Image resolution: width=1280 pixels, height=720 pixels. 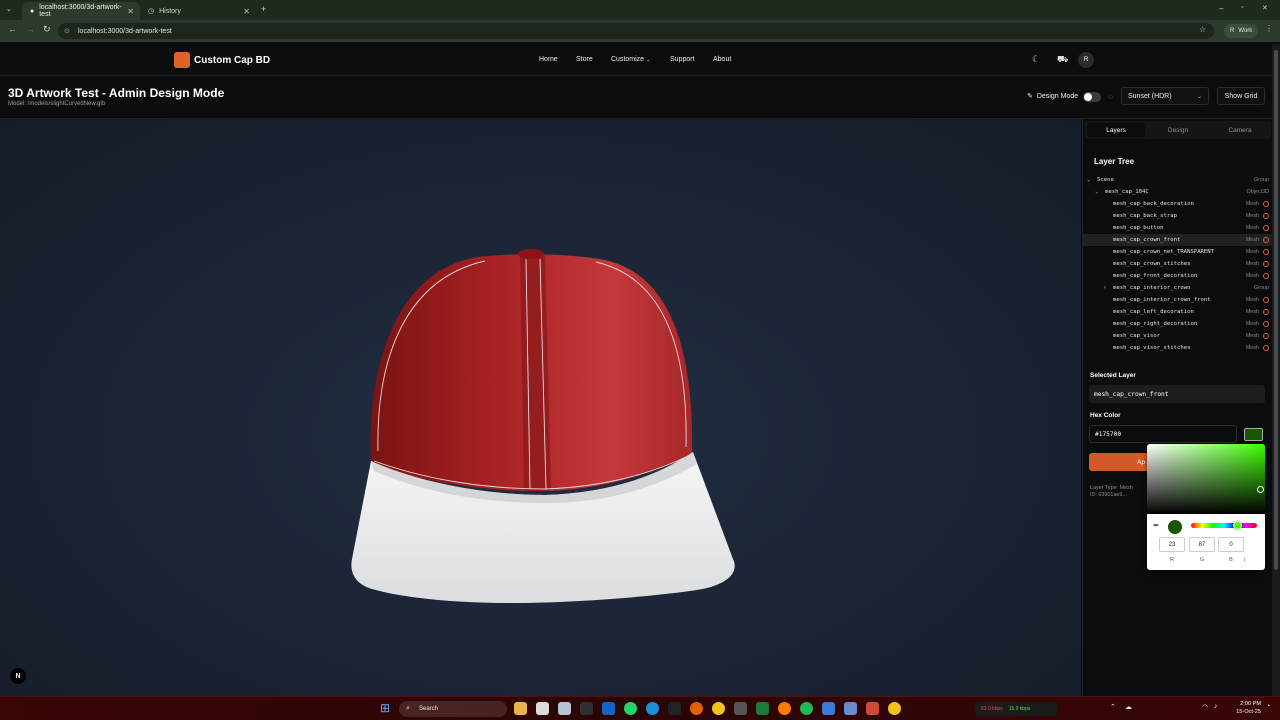 I want to click on blue-input: 0, so click(x=1231, y=544).